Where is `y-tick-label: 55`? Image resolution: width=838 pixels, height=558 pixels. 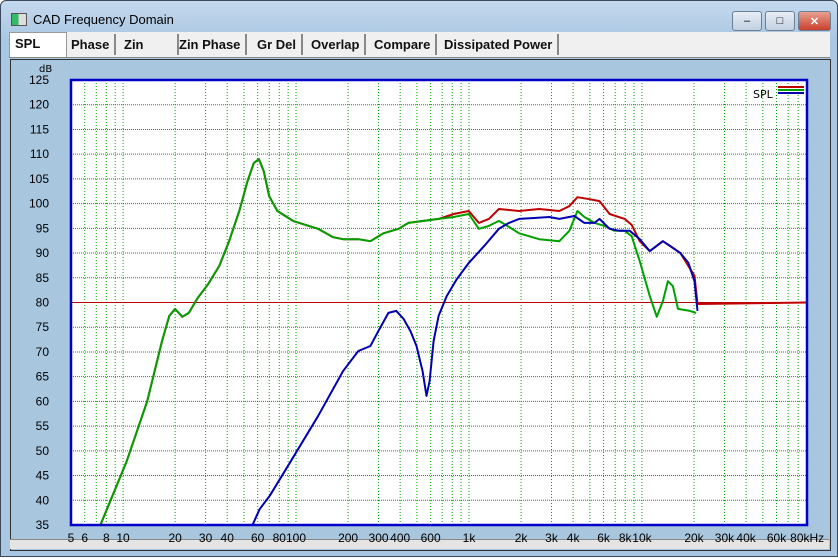
y-tick-label: 55 is located at coordinates (43, 426).